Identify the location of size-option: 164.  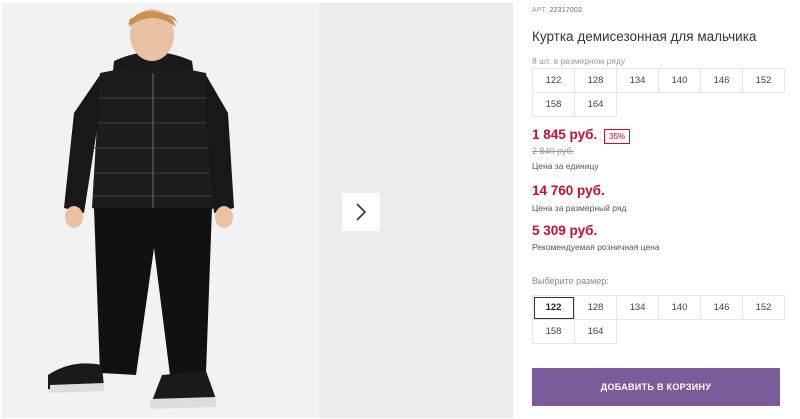
(596, 332).